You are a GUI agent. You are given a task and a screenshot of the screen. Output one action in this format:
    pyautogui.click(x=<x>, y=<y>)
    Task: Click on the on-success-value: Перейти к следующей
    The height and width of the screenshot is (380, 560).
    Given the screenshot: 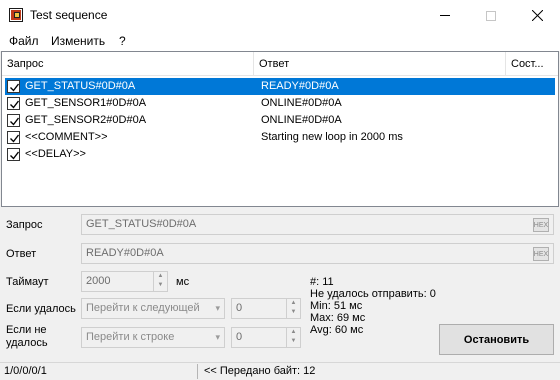 What is the action you would take?
    pyautogui.click(x=143, y=308)
    